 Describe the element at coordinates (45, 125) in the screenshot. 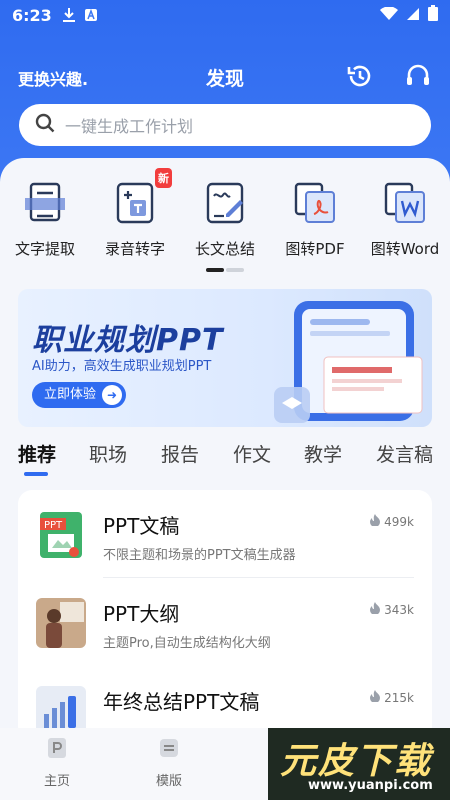

I see `search-icon` at that location.